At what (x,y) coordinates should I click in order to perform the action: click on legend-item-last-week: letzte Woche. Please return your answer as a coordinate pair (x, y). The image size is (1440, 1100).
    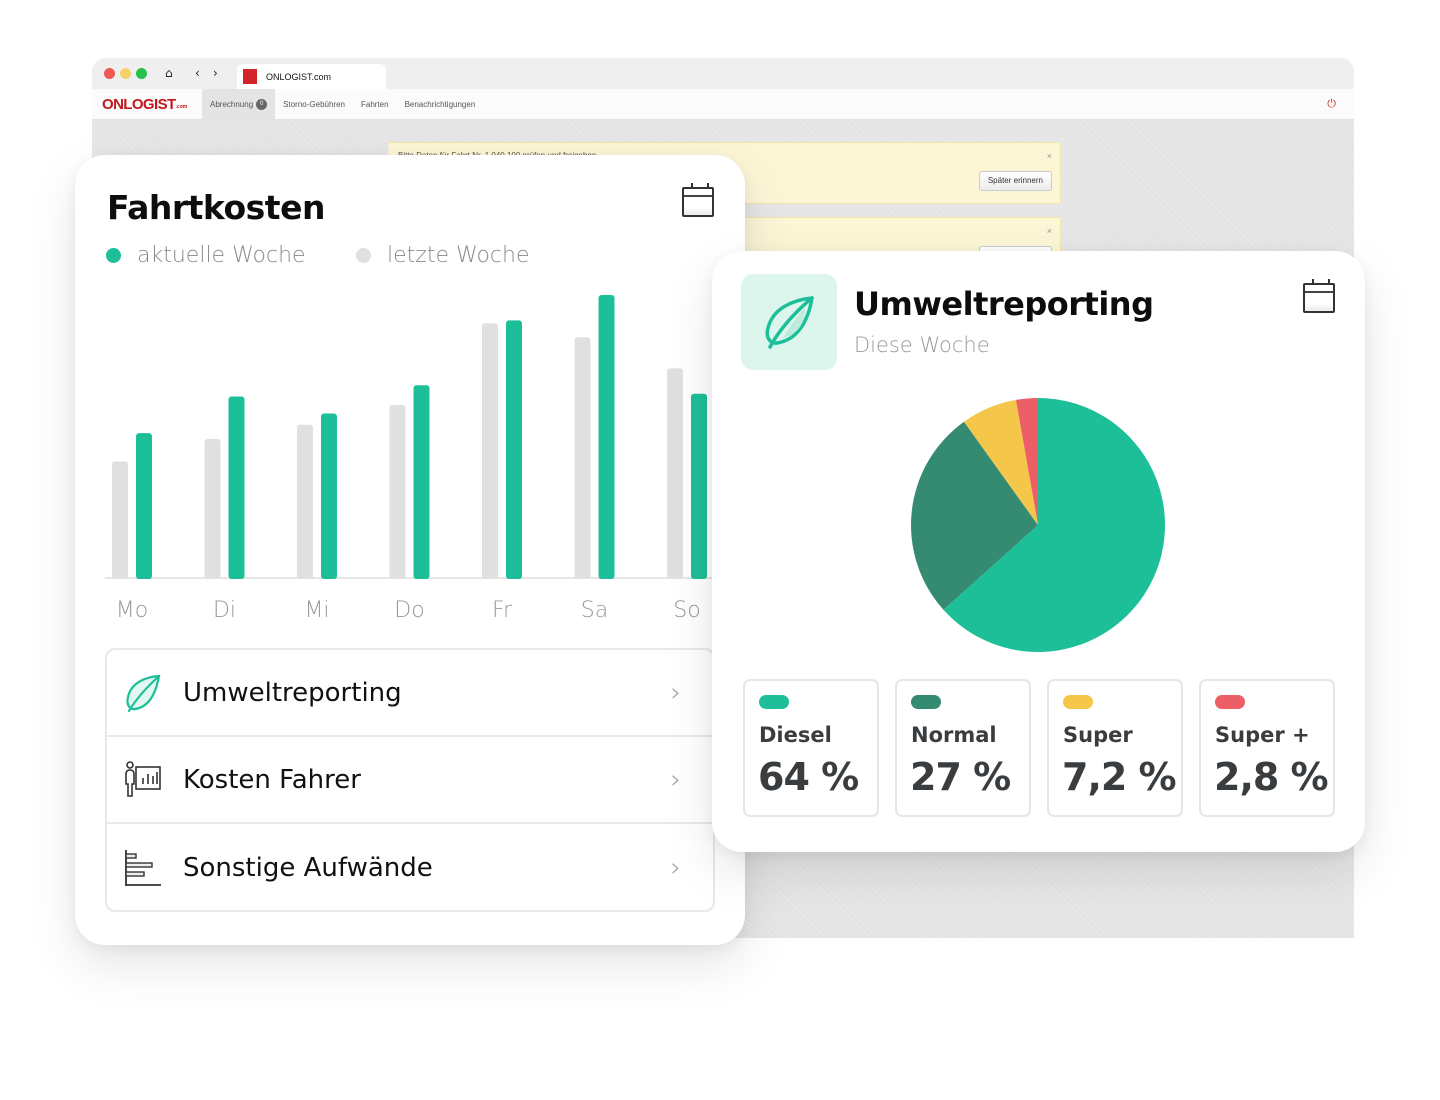
    Looking at the image, I should click on (442, 255).